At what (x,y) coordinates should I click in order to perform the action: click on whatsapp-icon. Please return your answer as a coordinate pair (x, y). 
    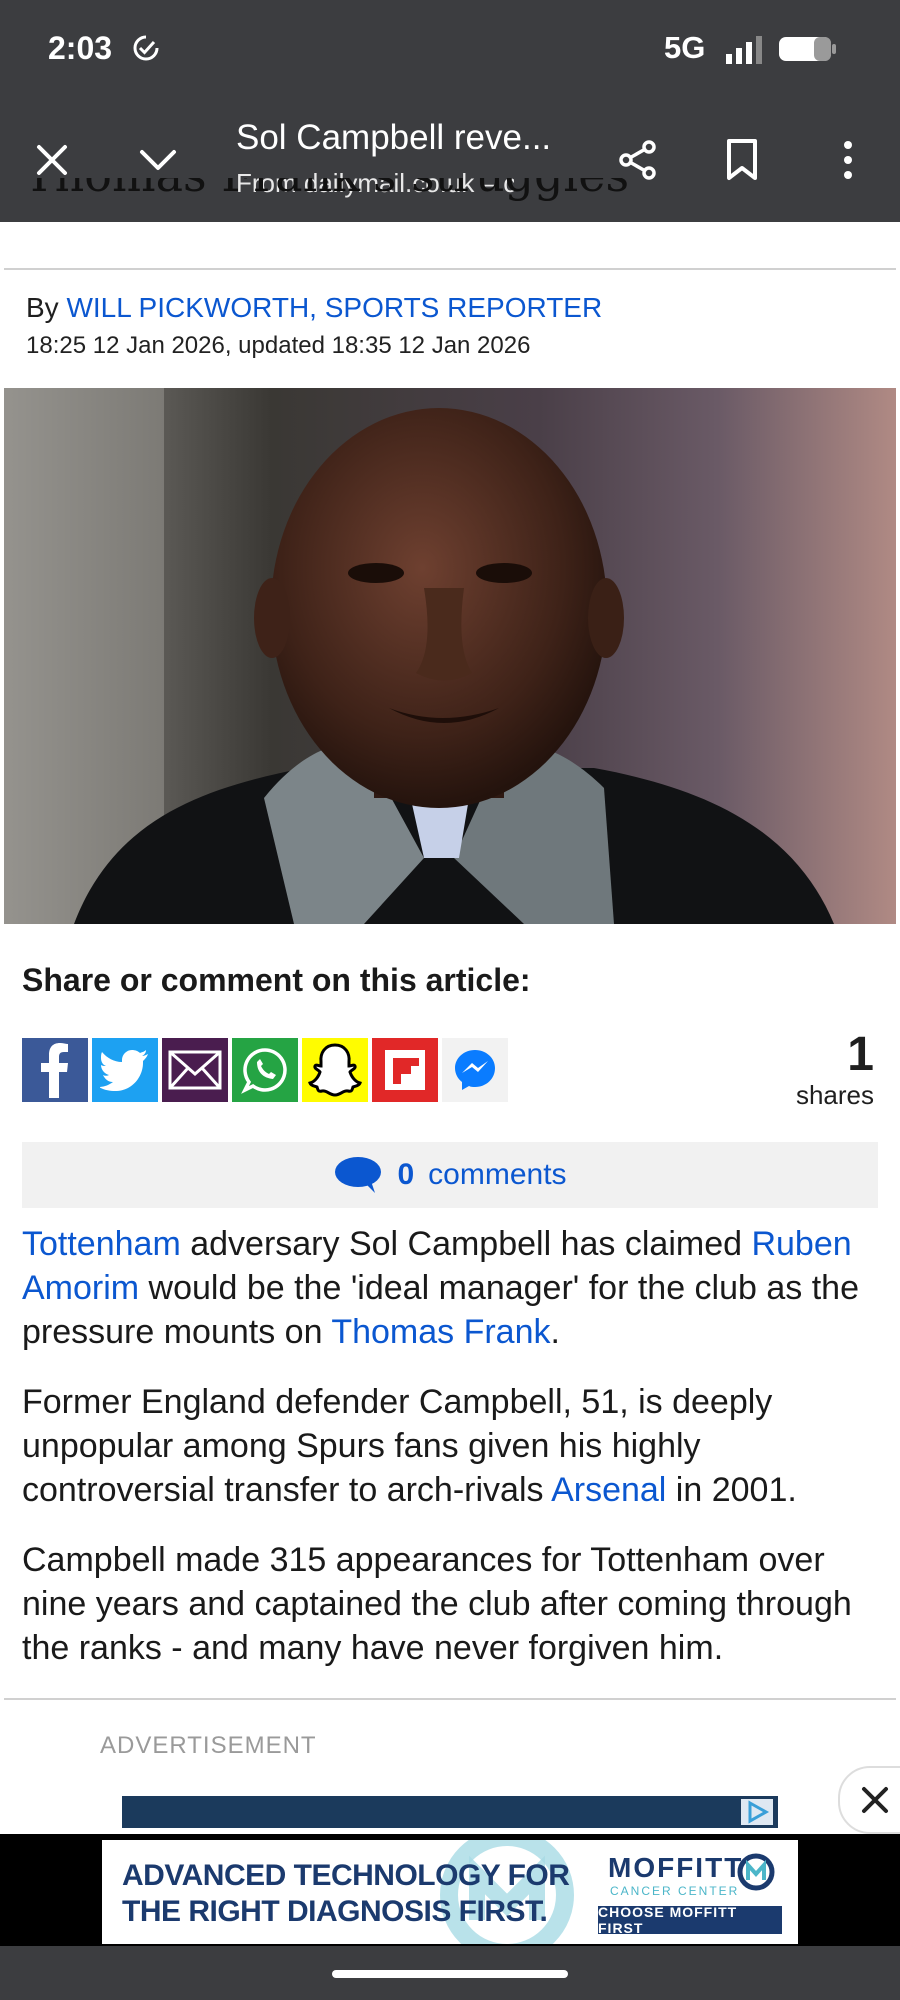
    Looking at the image, I should click on (264, 1071).